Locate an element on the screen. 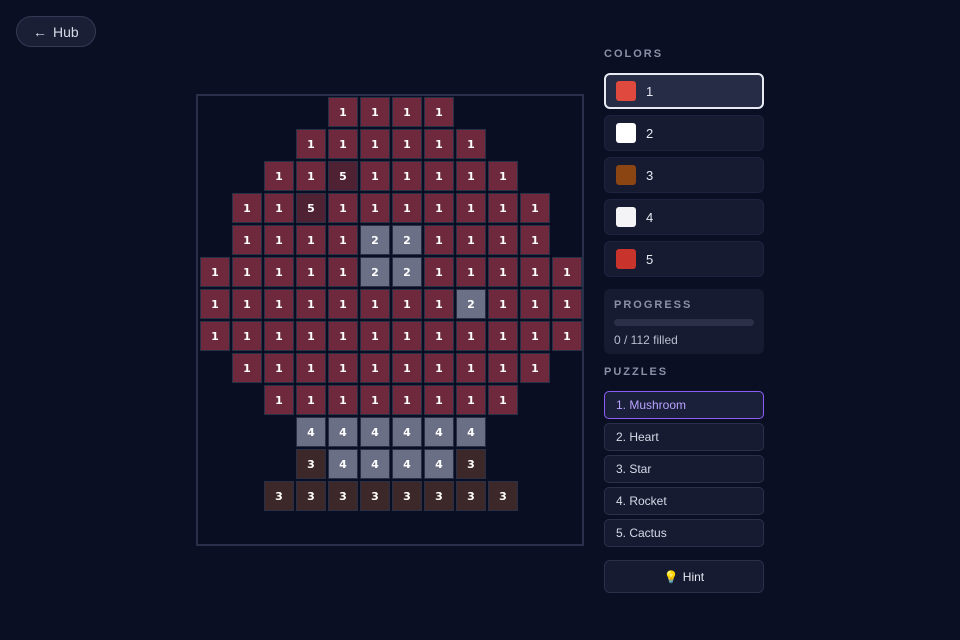 This screenshot has width=960, height=640. hub-button: ← Hub is located at coordinates (56, 31).